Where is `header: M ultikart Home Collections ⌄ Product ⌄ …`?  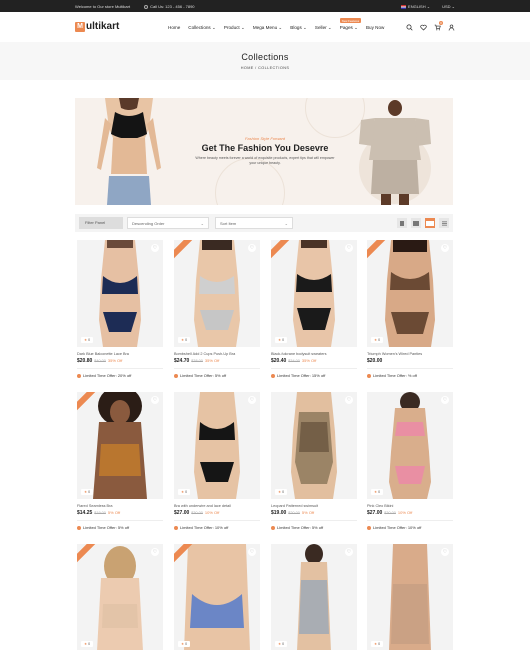 header: M ultikart Home Collections ⌄ Product ⌄ … is located at coordinates (265, 27).